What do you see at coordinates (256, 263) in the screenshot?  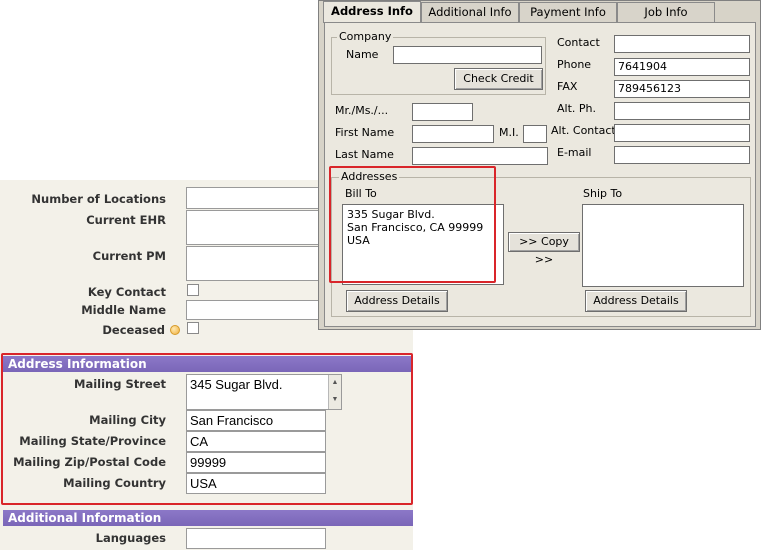 I see `current-pm-textarea` at bounding box center [256, 263].